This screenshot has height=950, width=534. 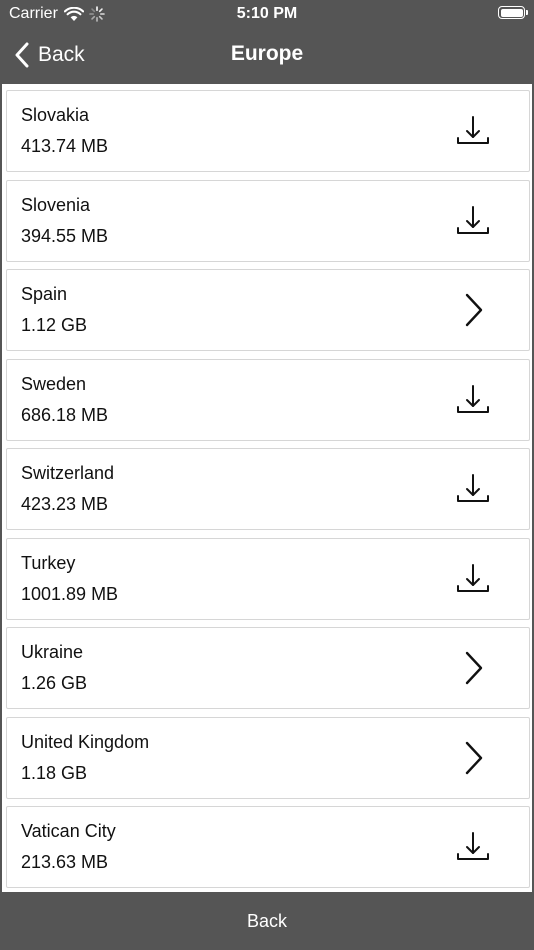 What do you see at coordinates (268, 131) in the screenshot?
I see `list-item: Slovakia 413.74 MB` at bounding box center [268, 131].